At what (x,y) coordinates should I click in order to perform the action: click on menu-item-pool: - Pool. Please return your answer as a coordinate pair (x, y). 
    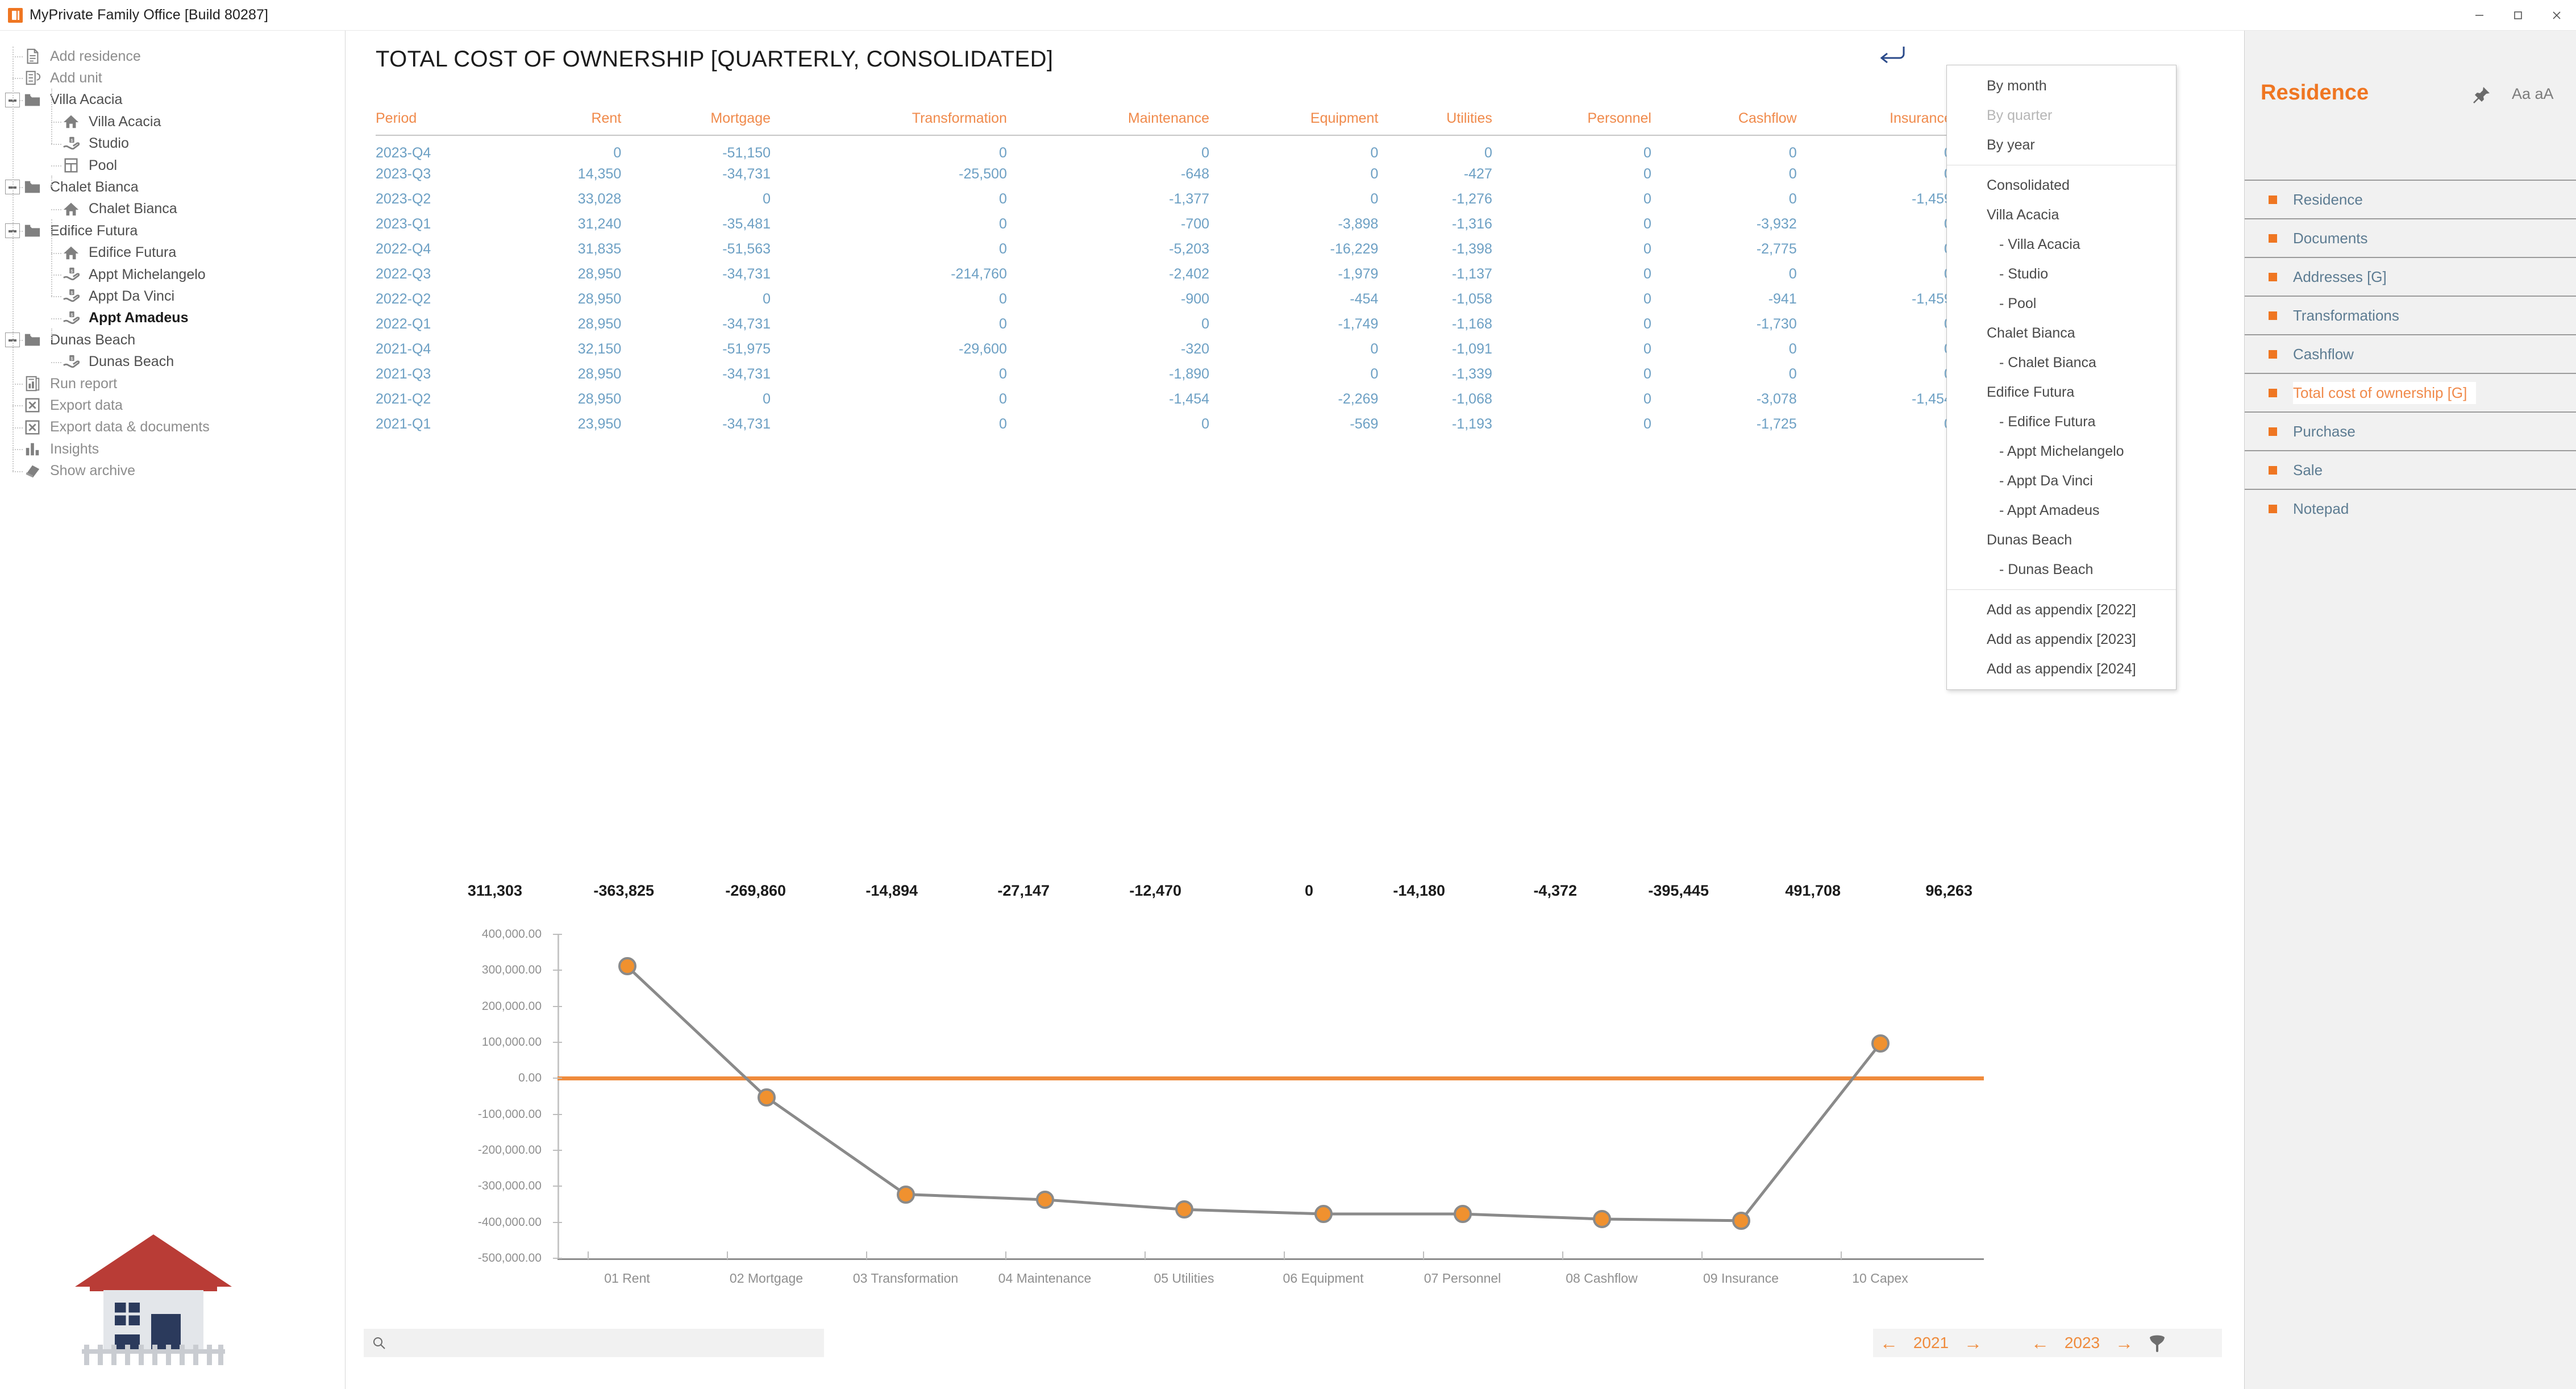
    Looking at the image, I should click on (2061, 303).